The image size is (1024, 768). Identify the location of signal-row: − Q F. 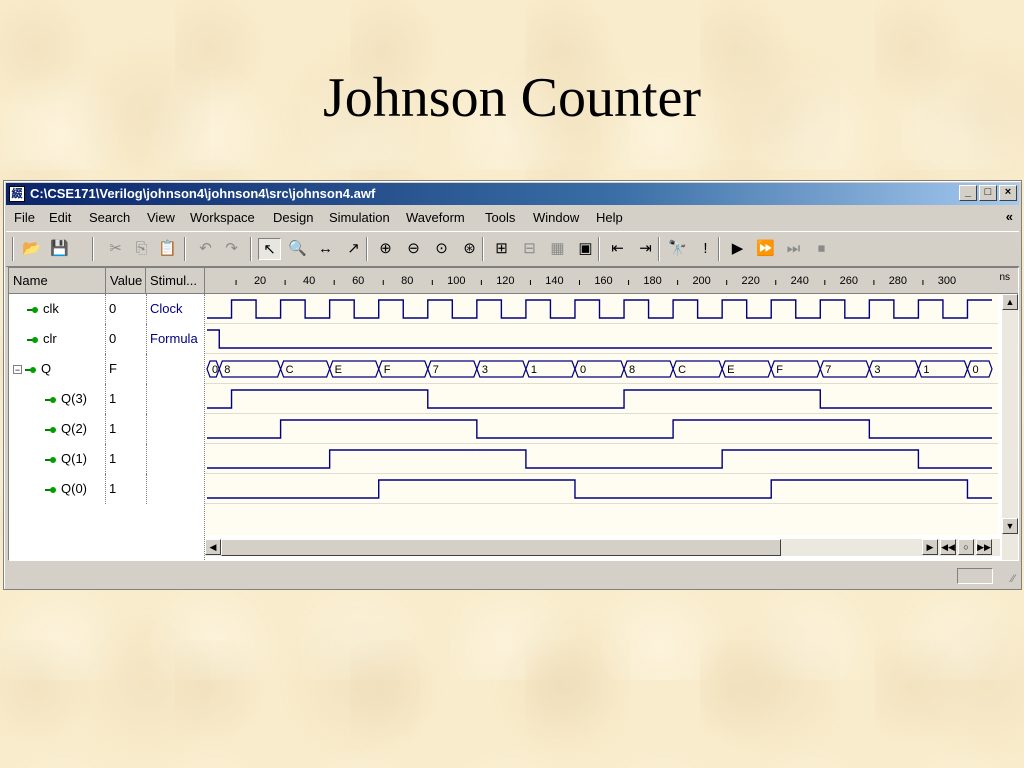
(106, 369).